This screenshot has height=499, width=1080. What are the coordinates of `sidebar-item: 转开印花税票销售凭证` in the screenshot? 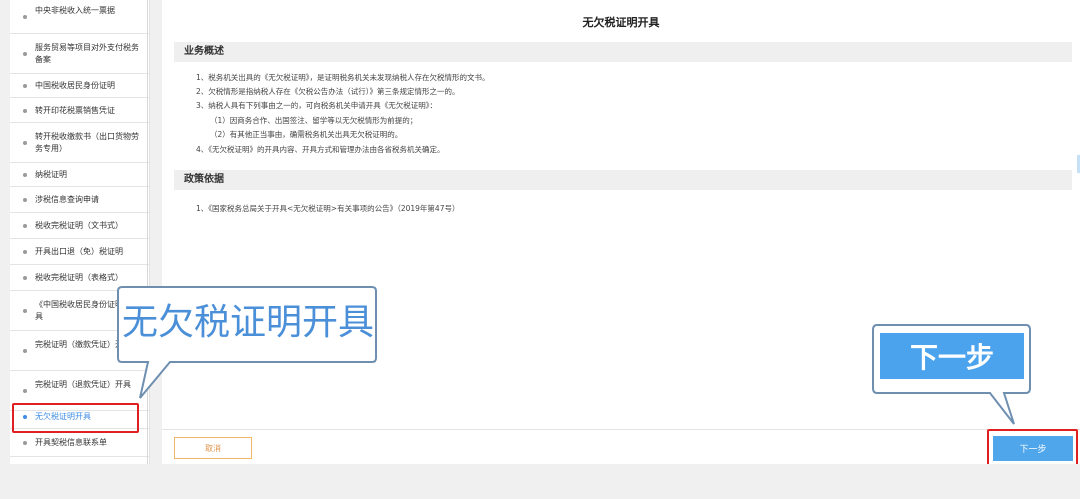 It's located at (79, 110).